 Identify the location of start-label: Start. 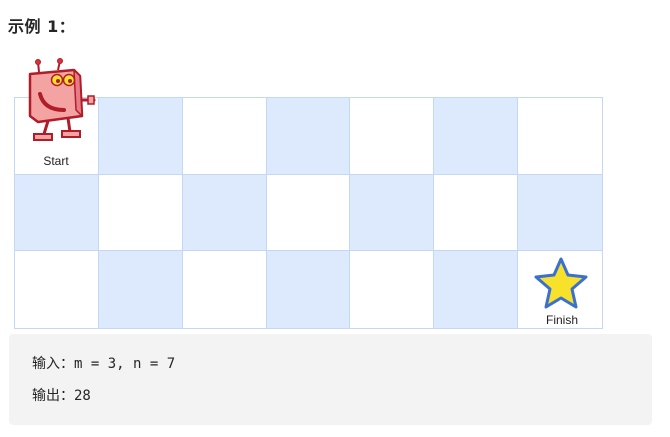
(56, 161).